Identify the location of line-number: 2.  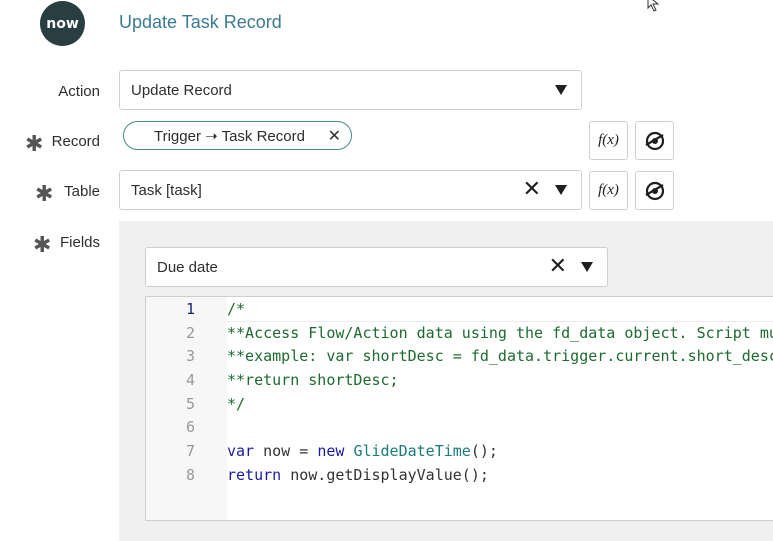
(190, 332).